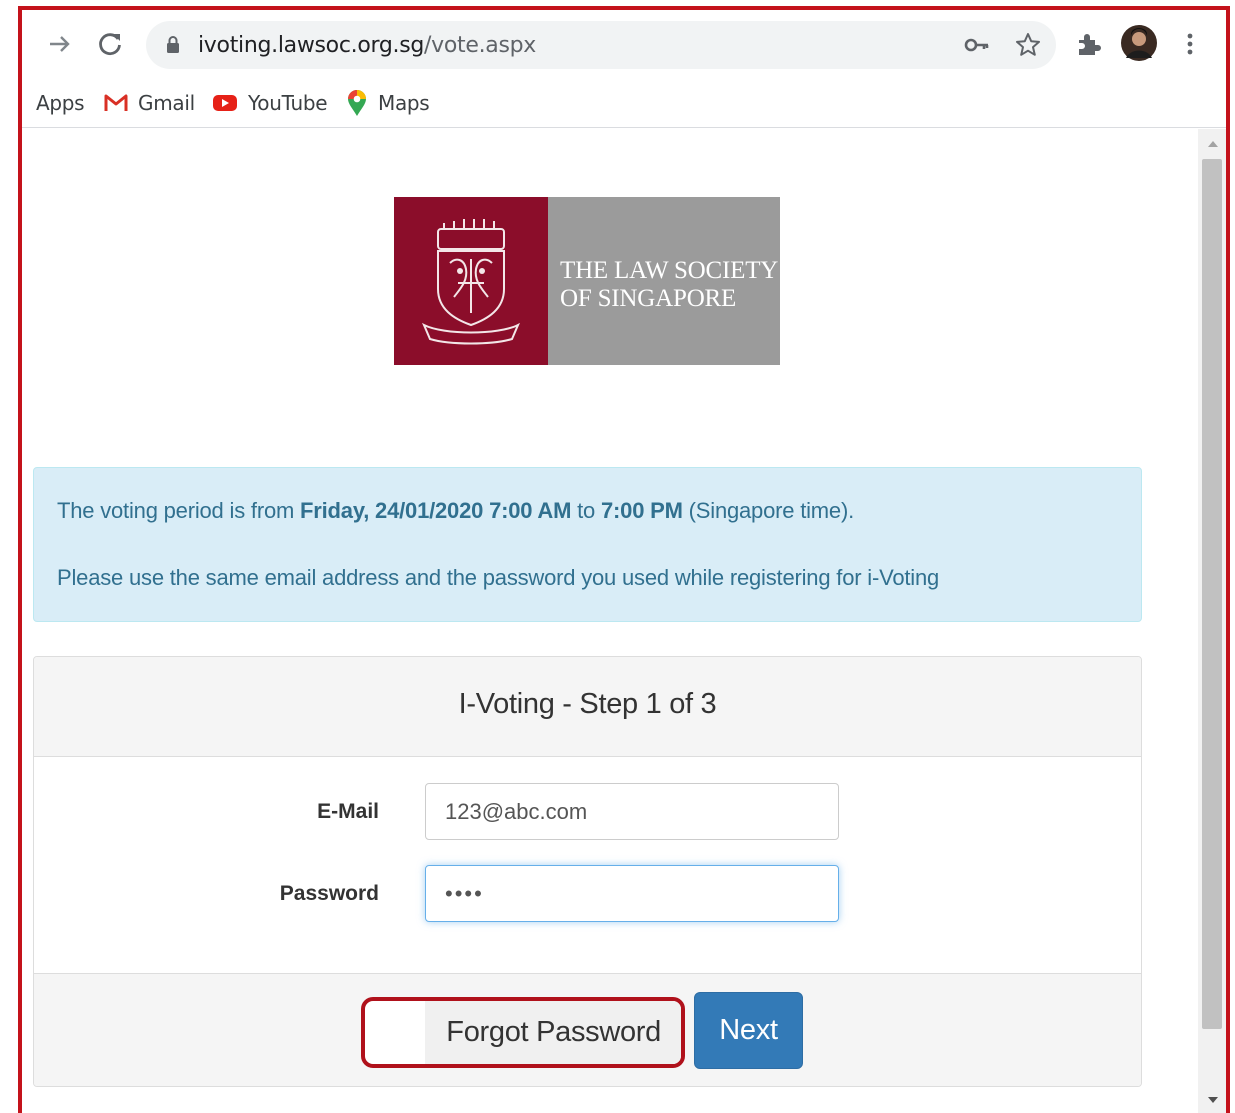  I want to click on password-key-icon, so click(978, 45).